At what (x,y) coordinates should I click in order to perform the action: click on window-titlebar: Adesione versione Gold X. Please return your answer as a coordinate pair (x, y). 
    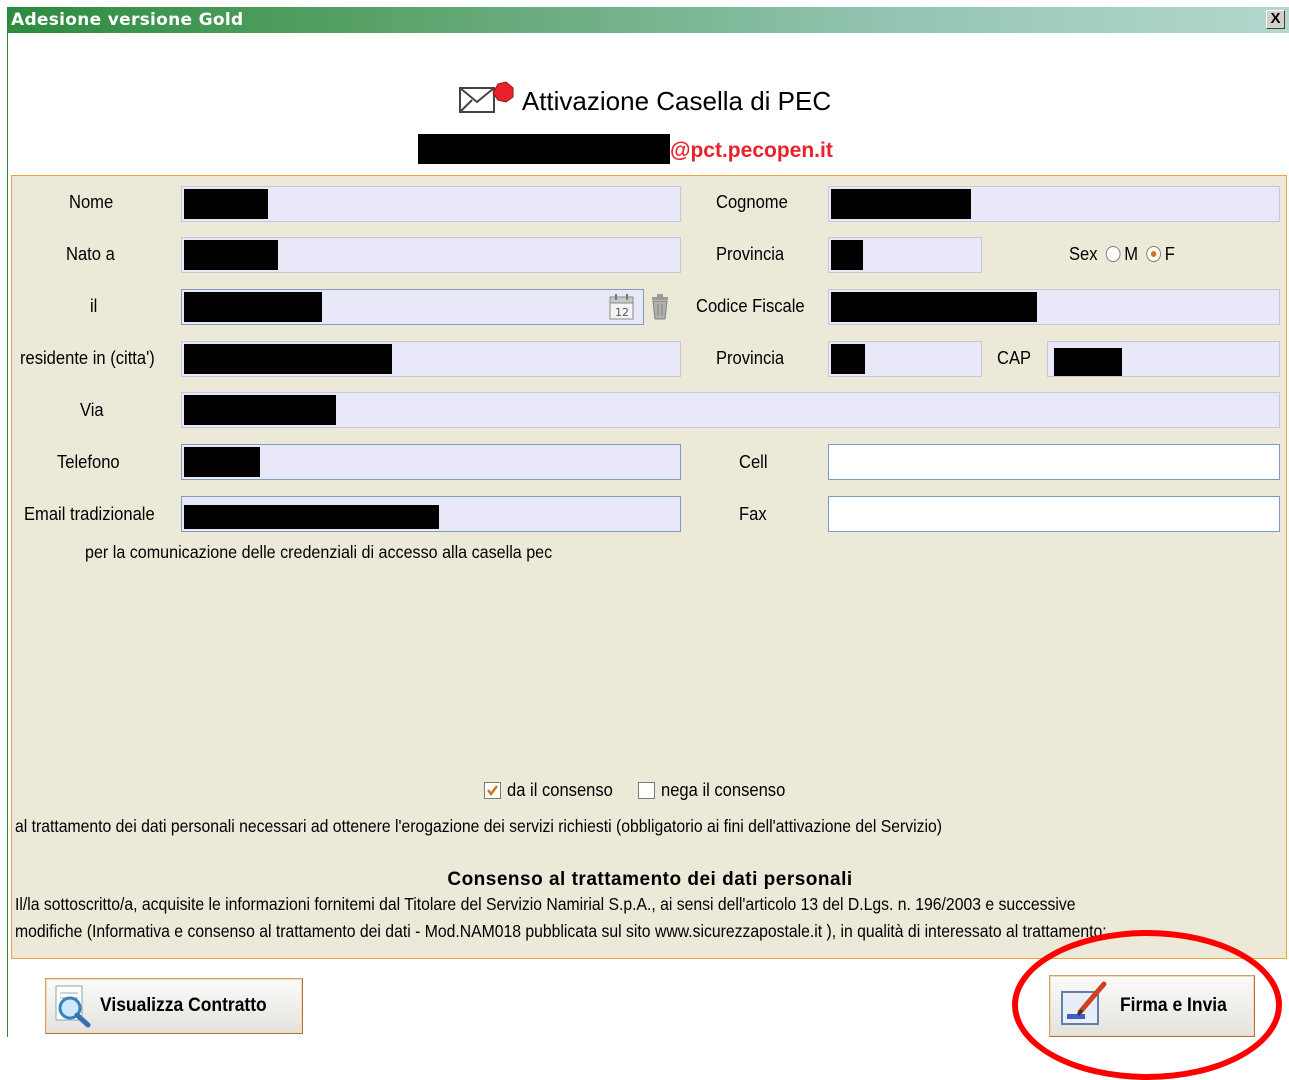
    Looking at the image, I should click on (648, 20).